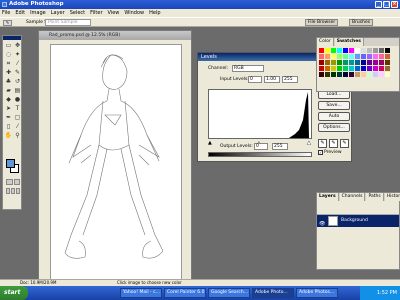 Image resolution: width=400 pixels, height=300 pixels. I want to click on eyedropper-tool-icon: ⁄, so click(17, 126).